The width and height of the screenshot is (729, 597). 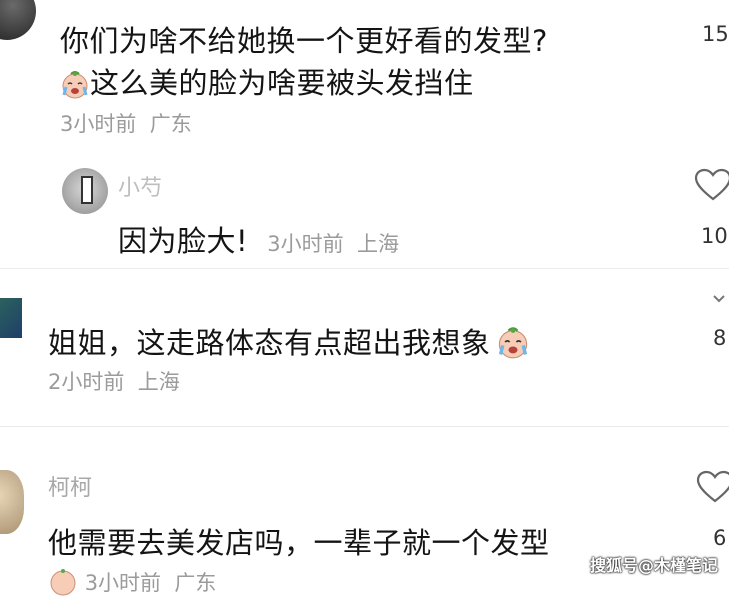 I want to click on comment-meta: 2小时前 上海, so click(x=114, y=381).